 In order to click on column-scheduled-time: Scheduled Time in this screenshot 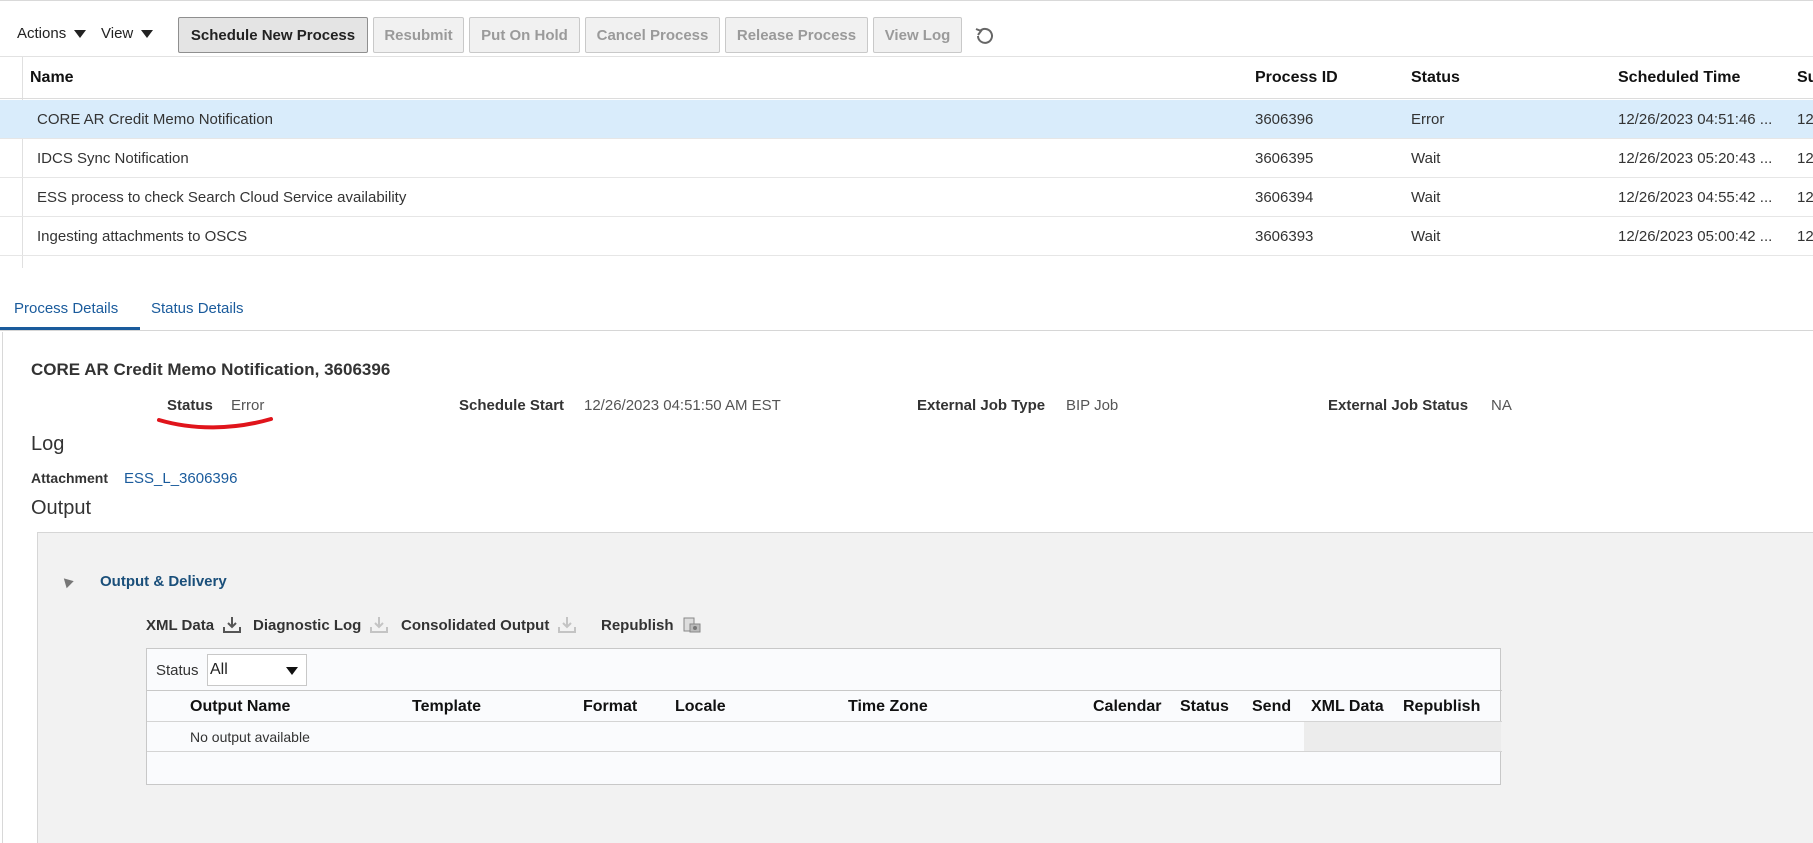, I will do `click(1679, 78)`.